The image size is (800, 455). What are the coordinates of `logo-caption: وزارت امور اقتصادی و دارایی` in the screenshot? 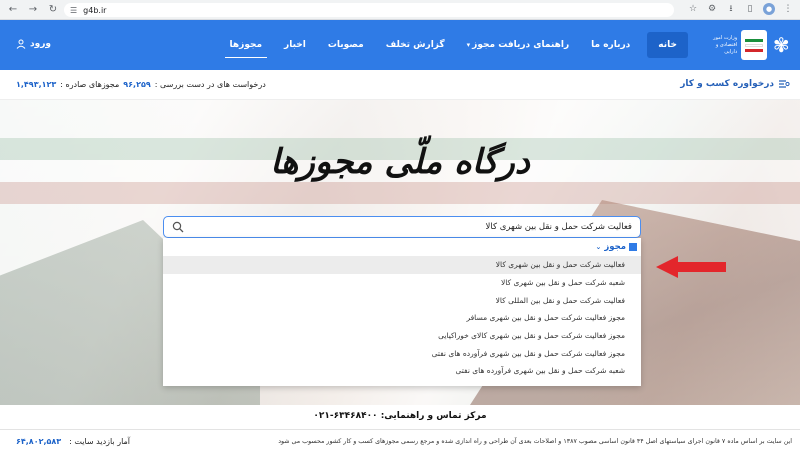 It's located at (725, 44).